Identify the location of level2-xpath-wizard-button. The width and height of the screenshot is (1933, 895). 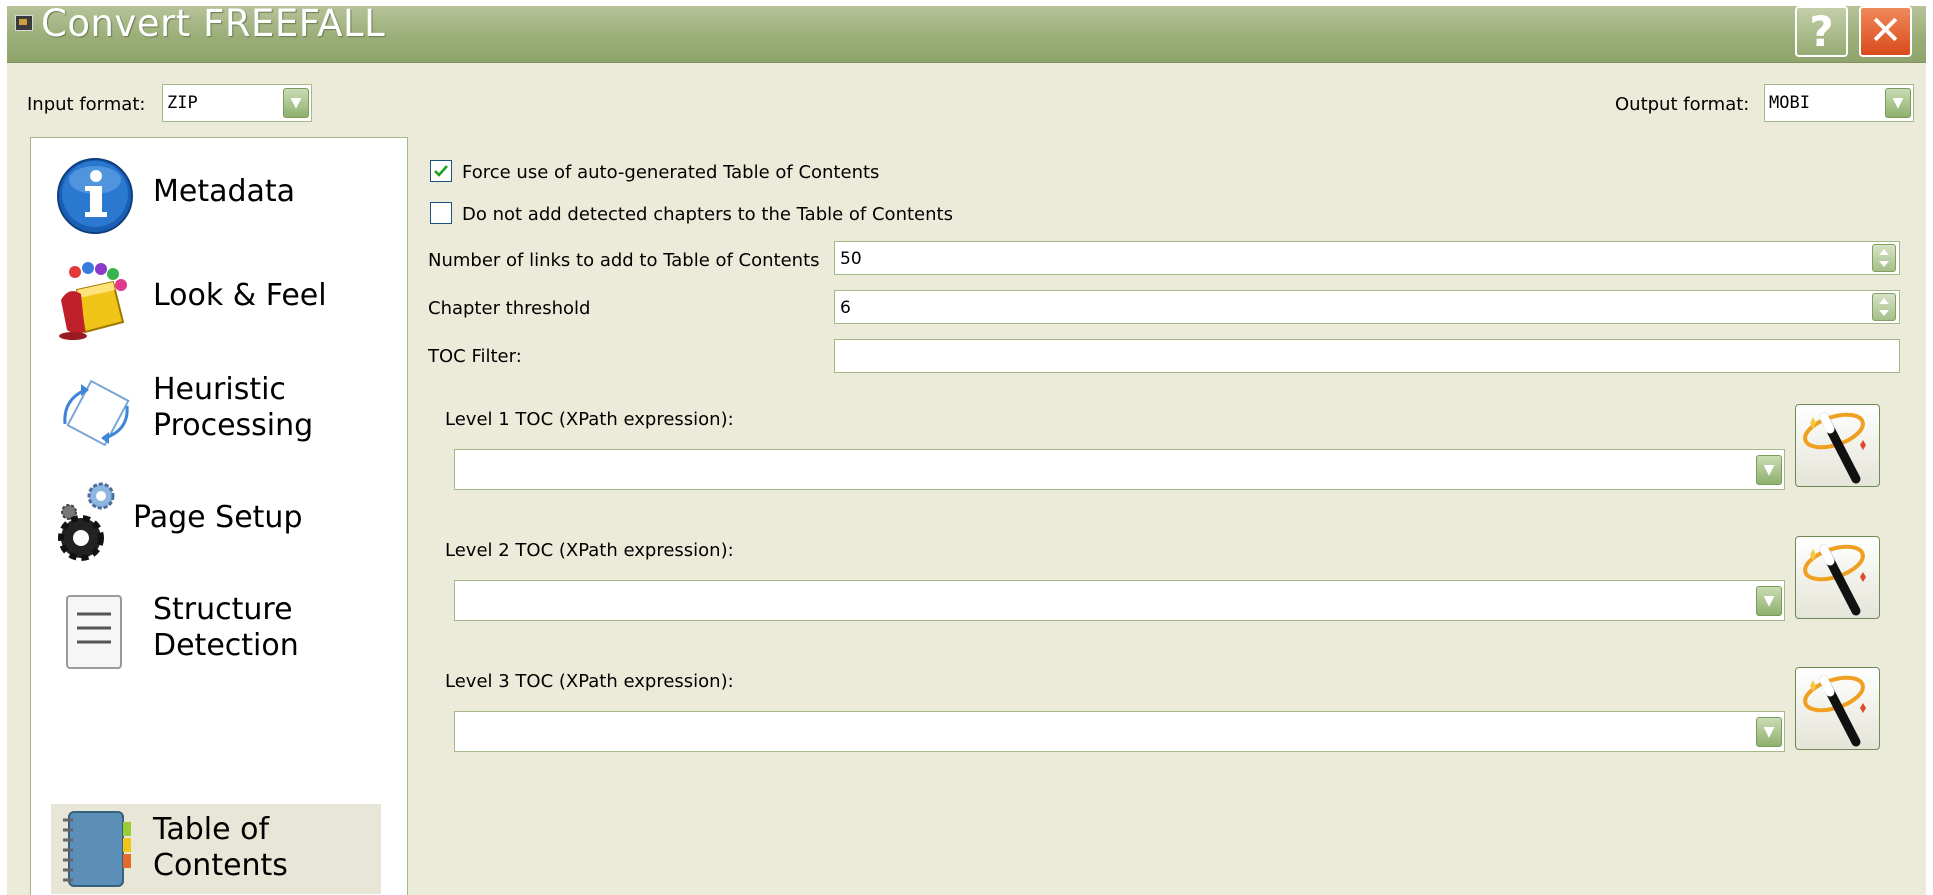
(1837, 577).